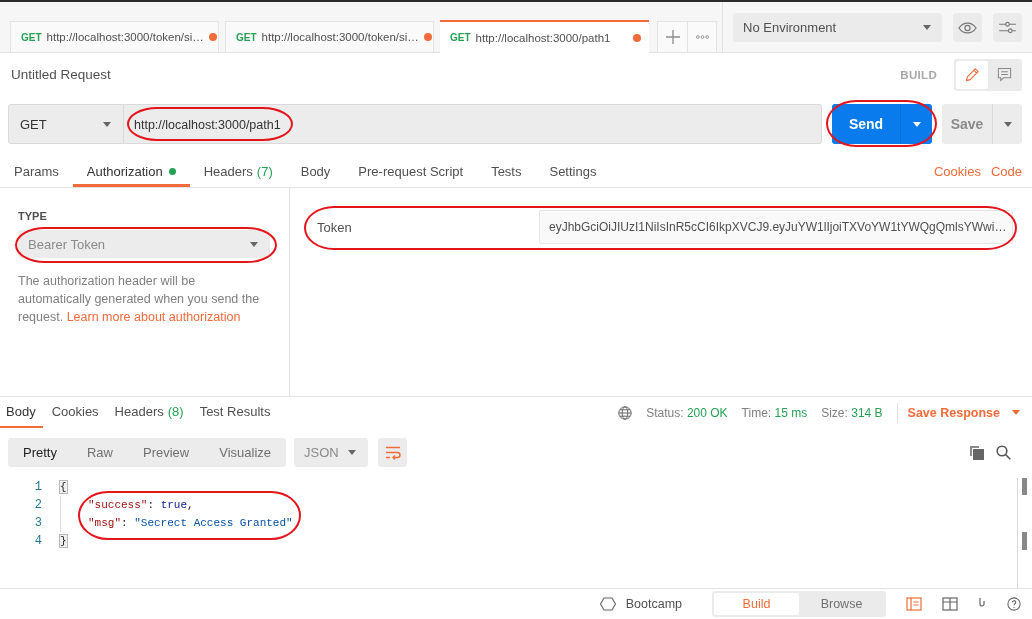  I want to click on view-mode-option: Raw, so click(99, 452).